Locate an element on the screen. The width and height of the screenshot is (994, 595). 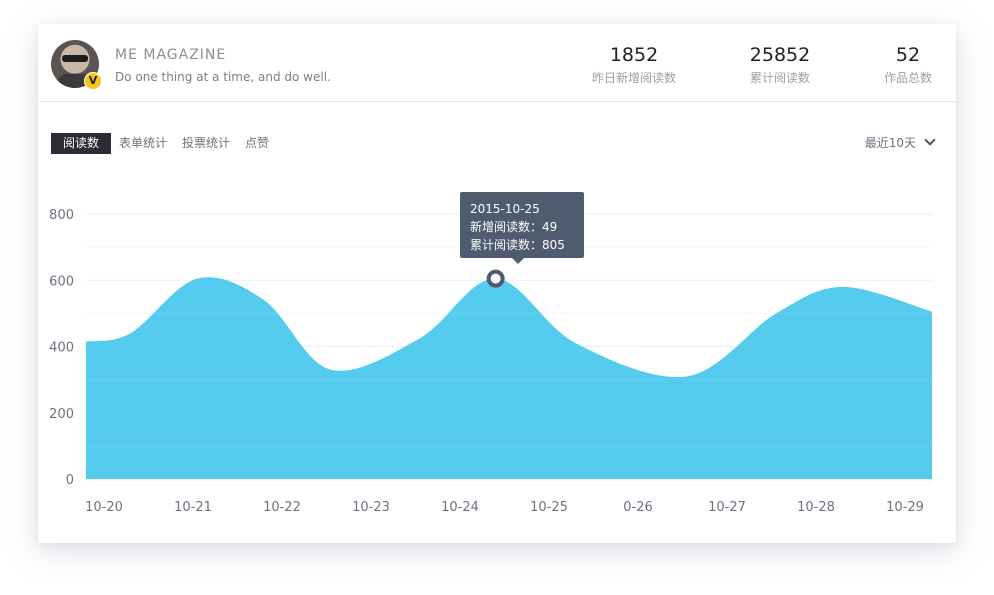
y-tick-label: 200 is located at coordinates (61, 414).